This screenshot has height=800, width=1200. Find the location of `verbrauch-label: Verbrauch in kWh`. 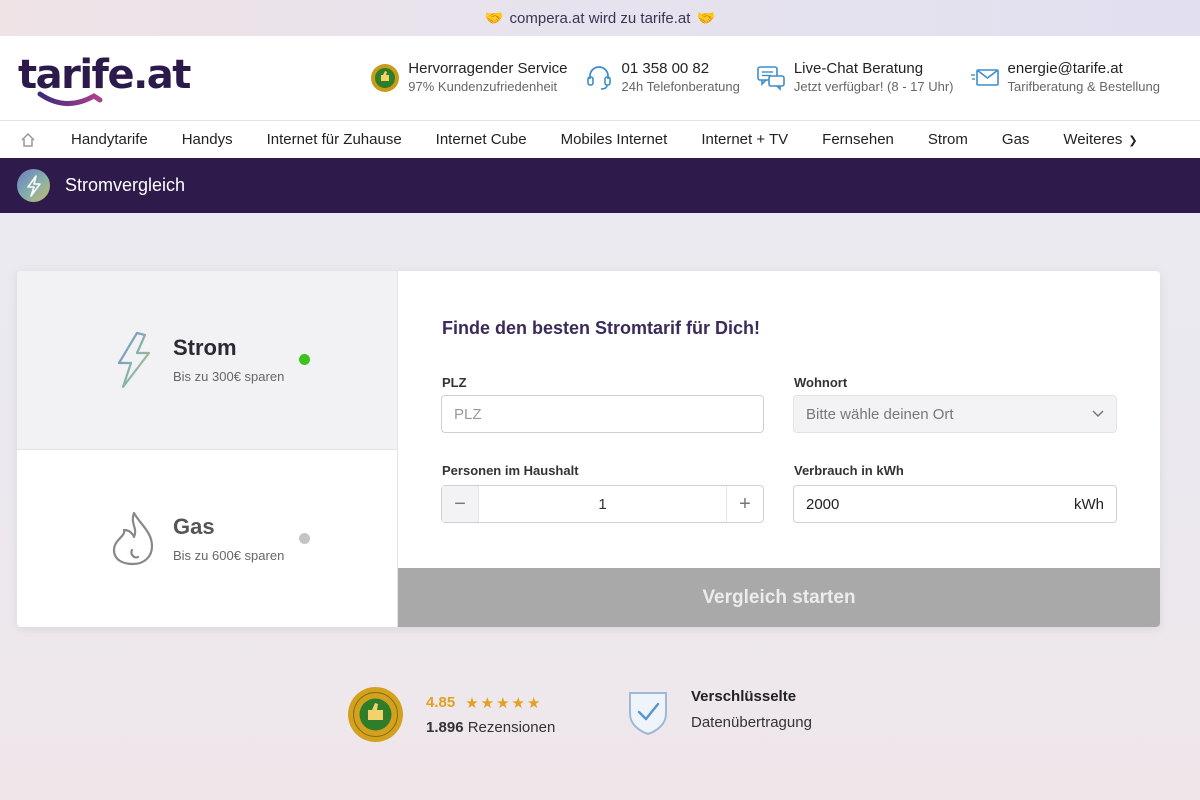

verbrauch-label: Verbrauch in kWh is located at coordinates (849, 470).